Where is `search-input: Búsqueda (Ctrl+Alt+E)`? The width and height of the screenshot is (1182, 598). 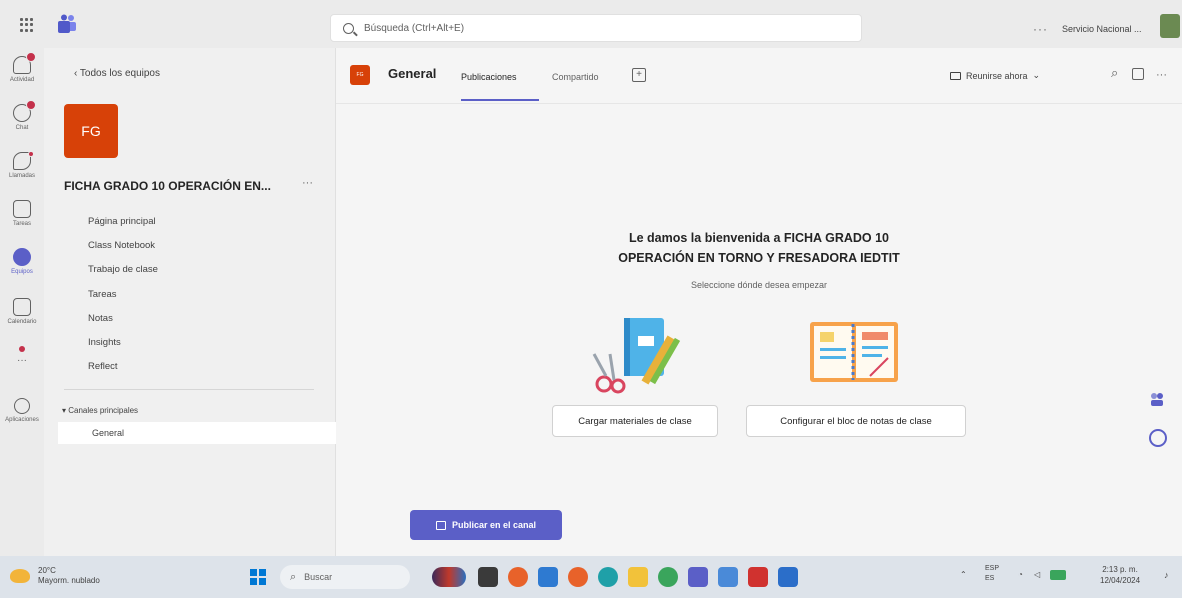
search-input: Búsqueda (Ctrl+Alt+E) is located at coordinates (596, 28).